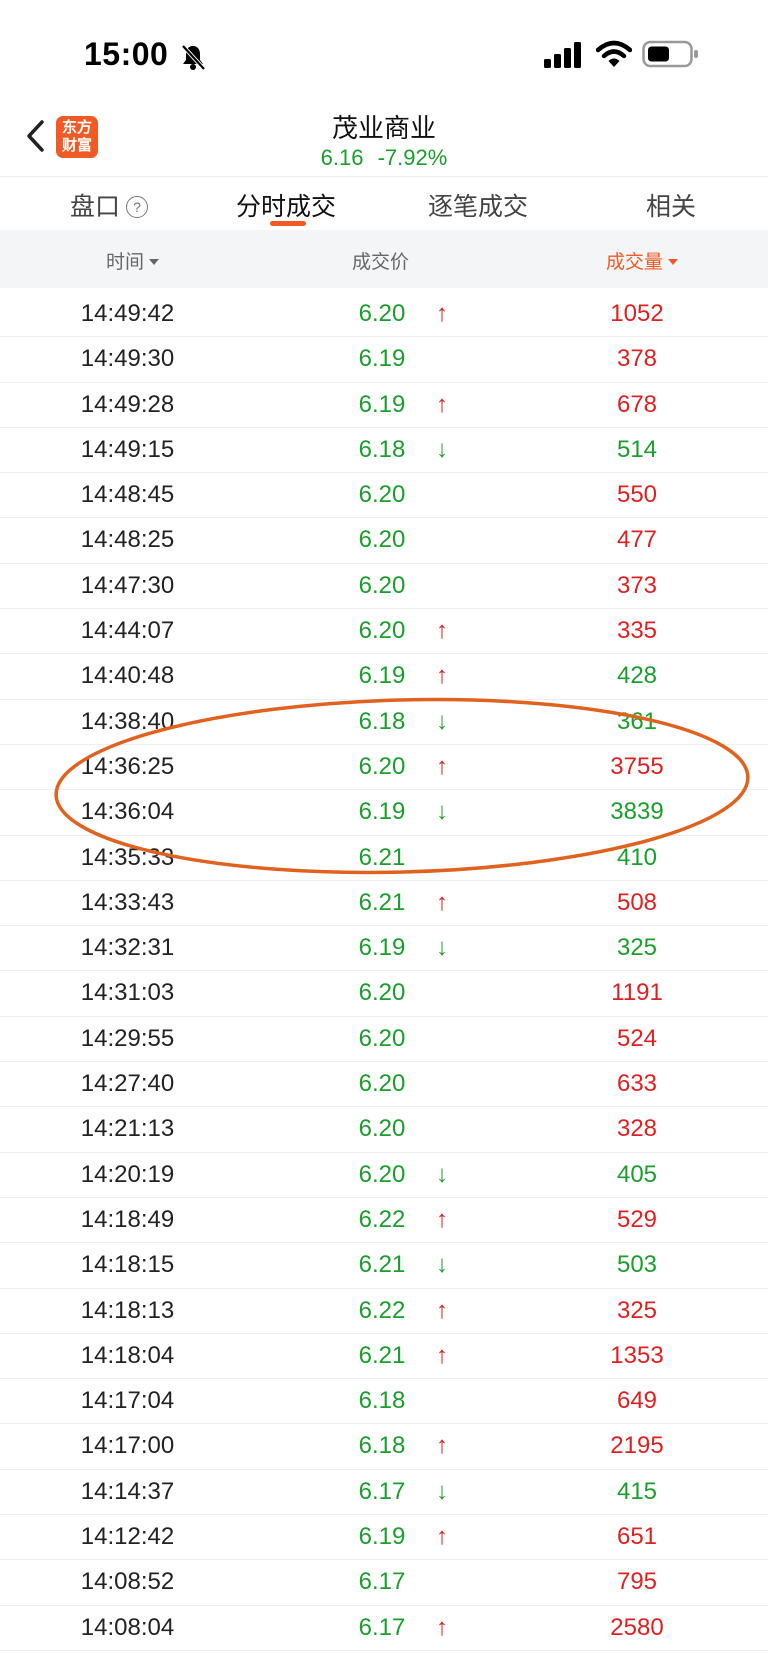  What do you see at coordinates (125, 262) in the screenshot?
I see `column-time-label: 时间` at bounding box center [125, 262].